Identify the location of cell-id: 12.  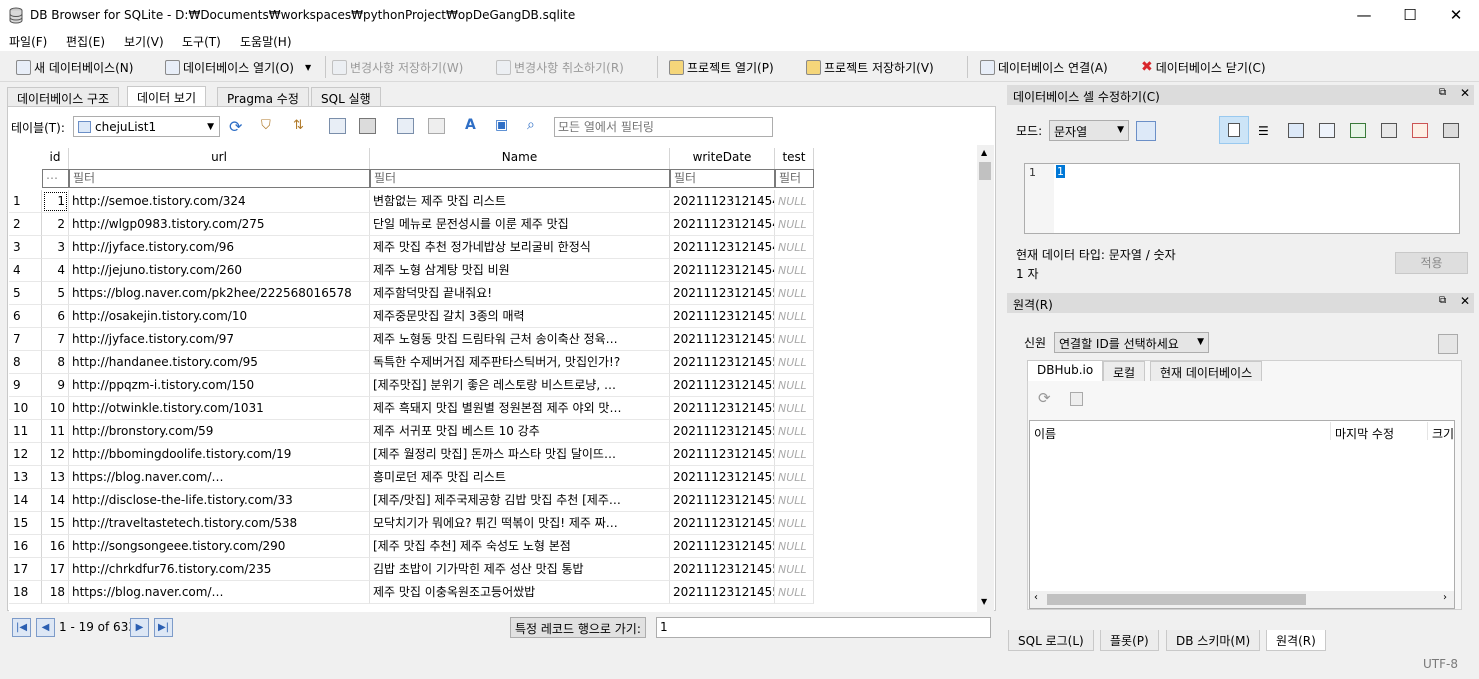
(55, 454).